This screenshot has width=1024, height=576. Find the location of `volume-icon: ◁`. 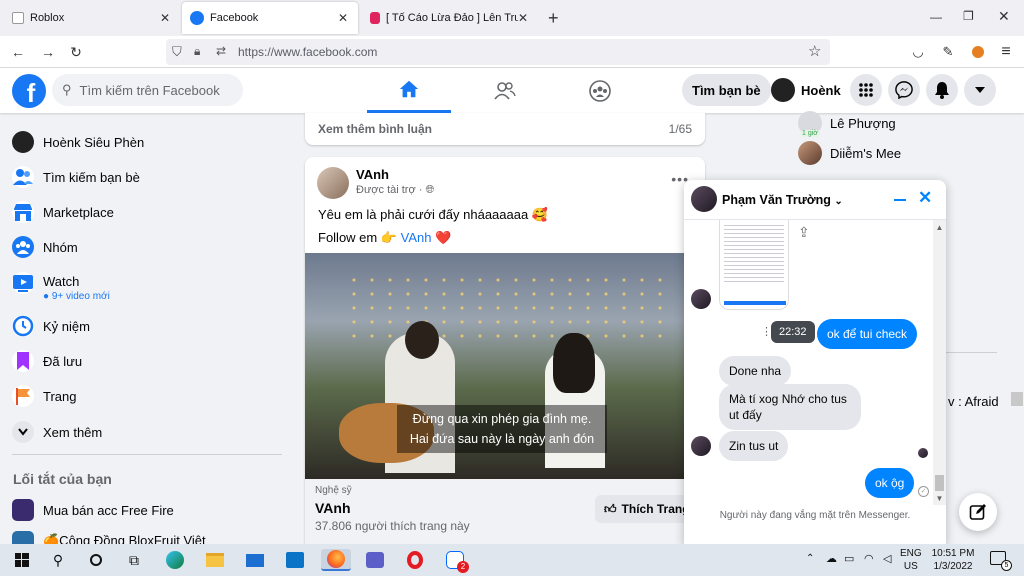

volume-icon: ◁ is located at coordinates (887, 558).